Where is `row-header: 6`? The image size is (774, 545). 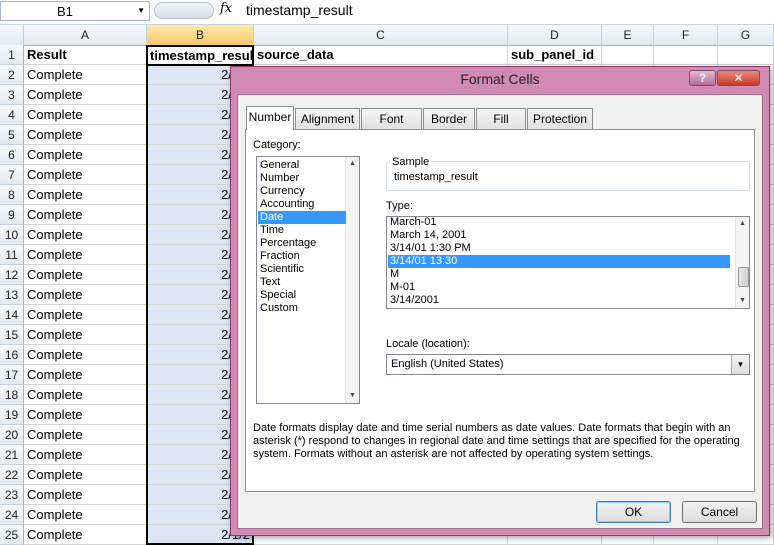
row-header: 6 is located at coordinates (12, 155).